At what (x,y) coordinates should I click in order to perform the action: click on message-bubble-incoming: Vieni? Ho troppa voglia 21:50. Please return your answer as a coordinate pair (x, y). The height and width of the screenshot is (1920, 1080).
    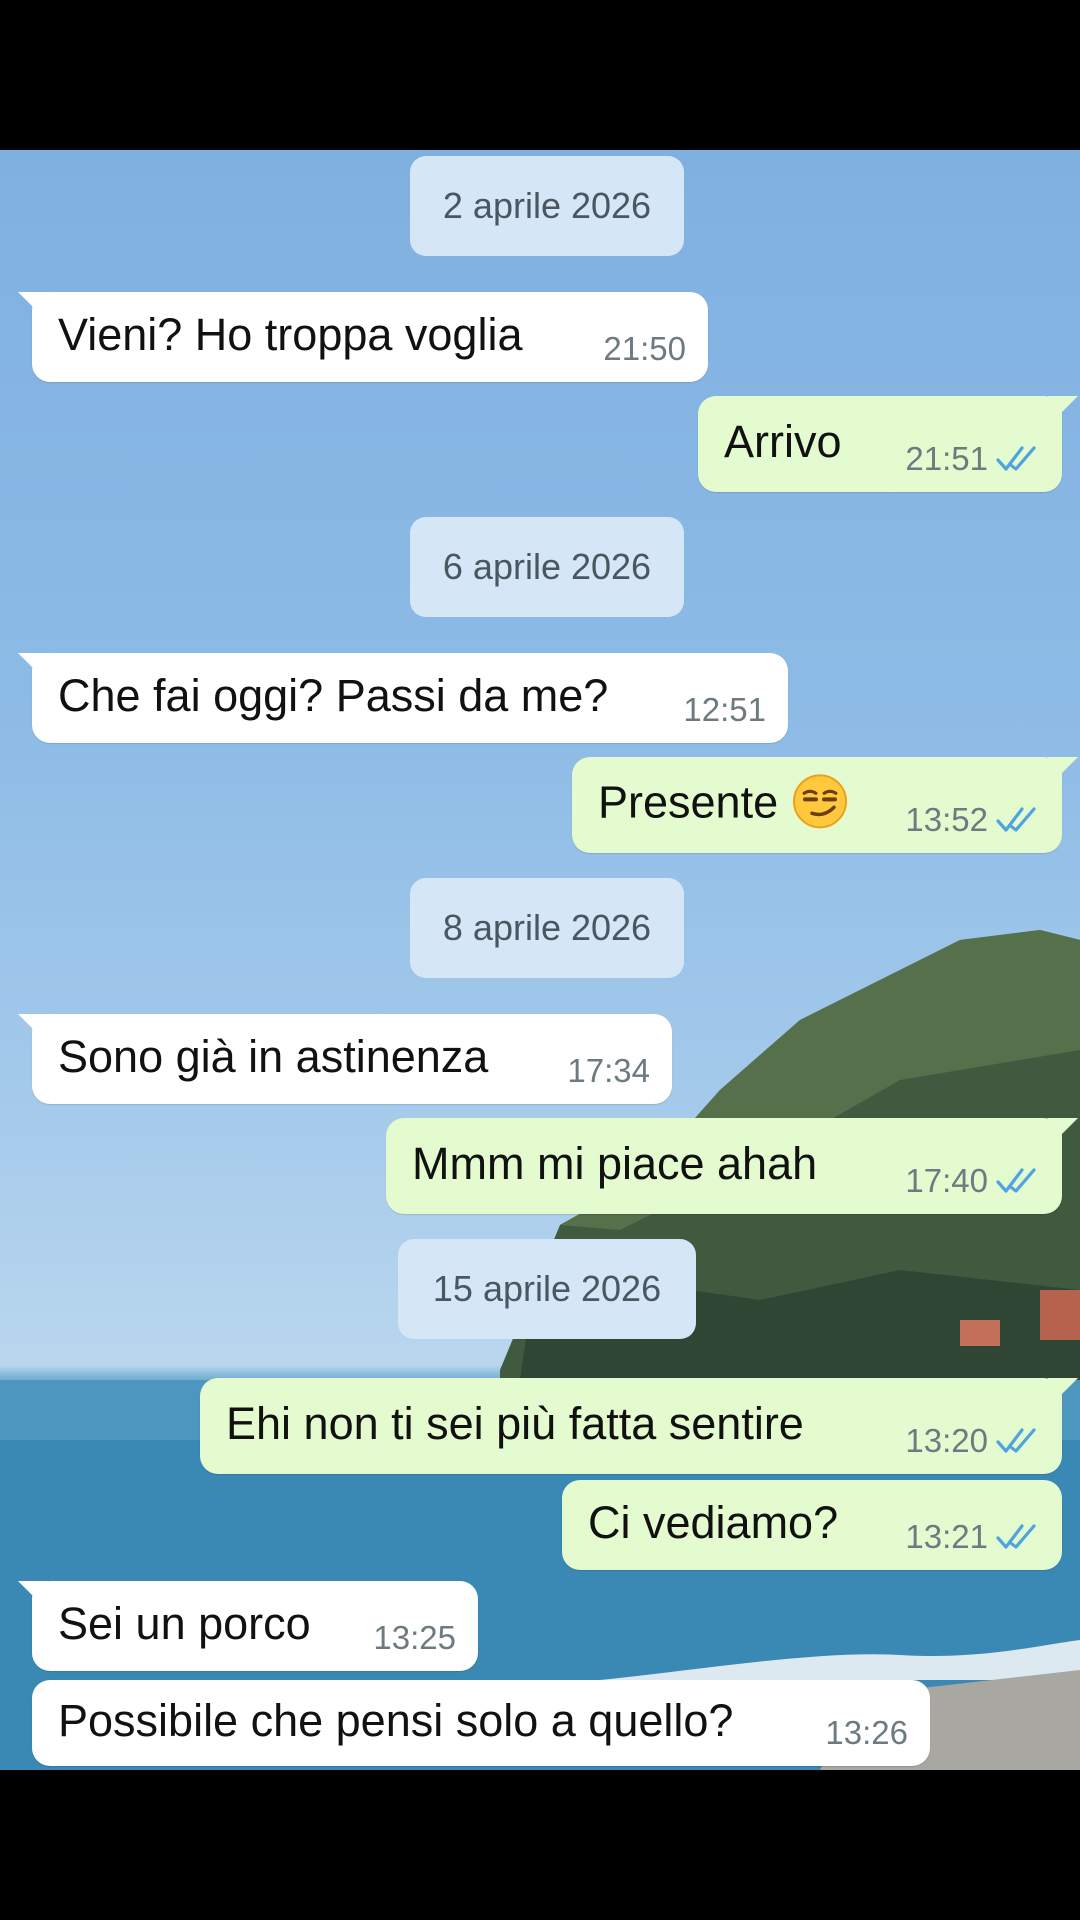
    Looking at the image, I should click on (363, 337).